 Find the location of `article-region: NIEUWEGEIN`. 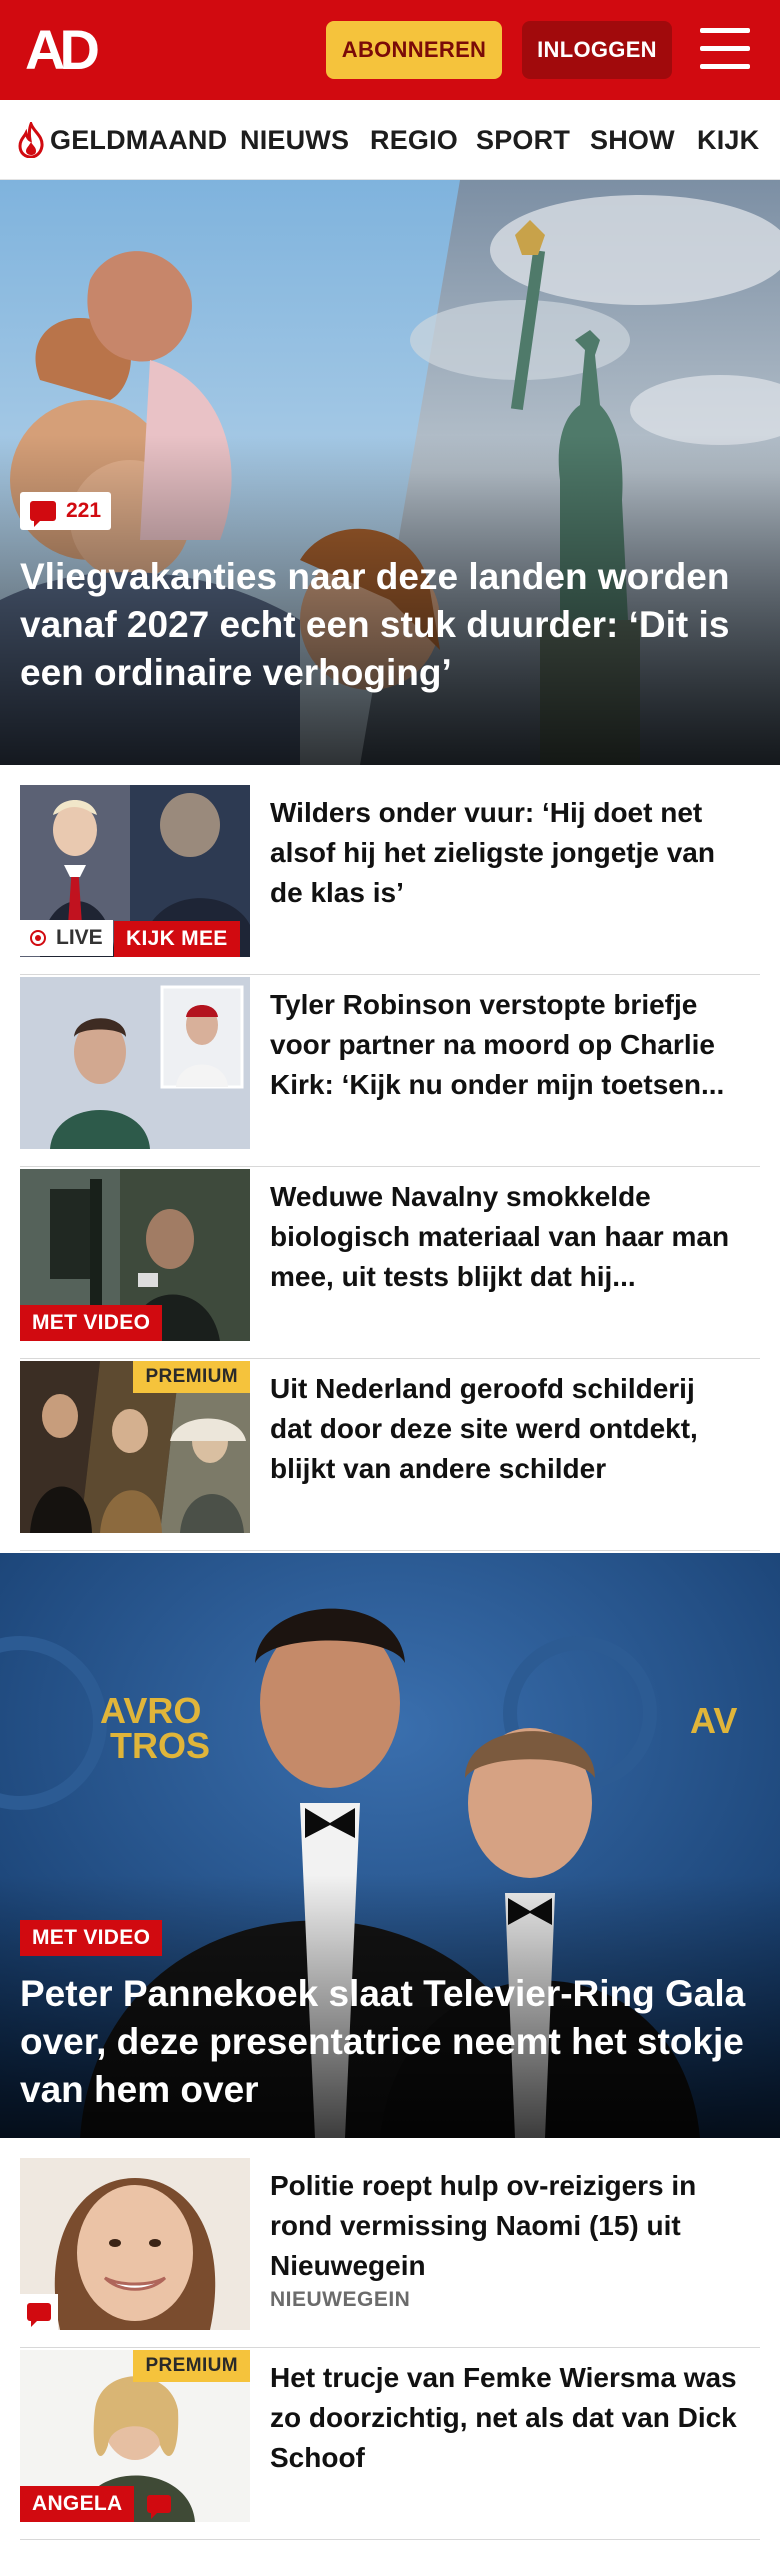

article-region: NIEUWEGEIN is located at coordinates (340, 2300).